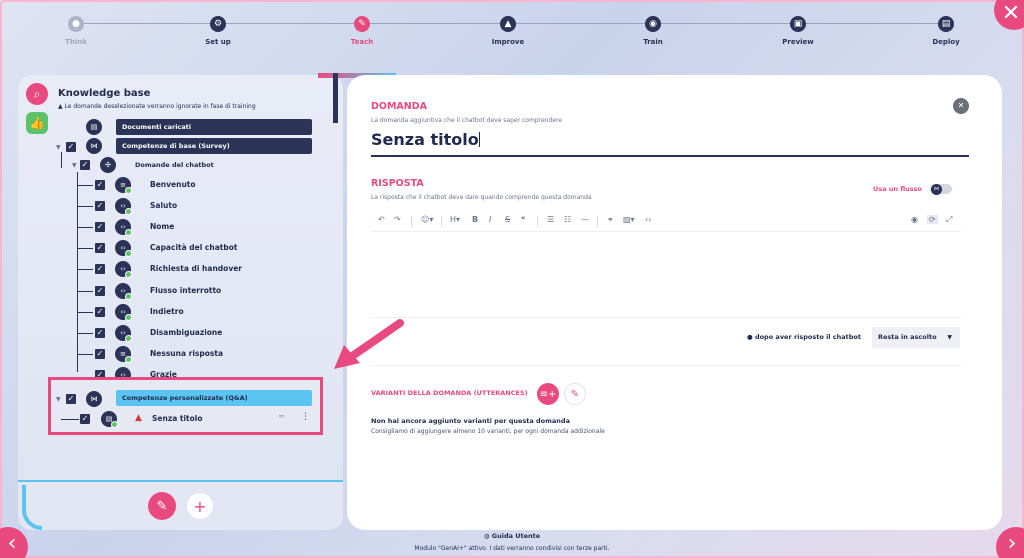 The width and height of the screenshot is (1024, 558). I want to click on add-button: +, so click(200, 506).